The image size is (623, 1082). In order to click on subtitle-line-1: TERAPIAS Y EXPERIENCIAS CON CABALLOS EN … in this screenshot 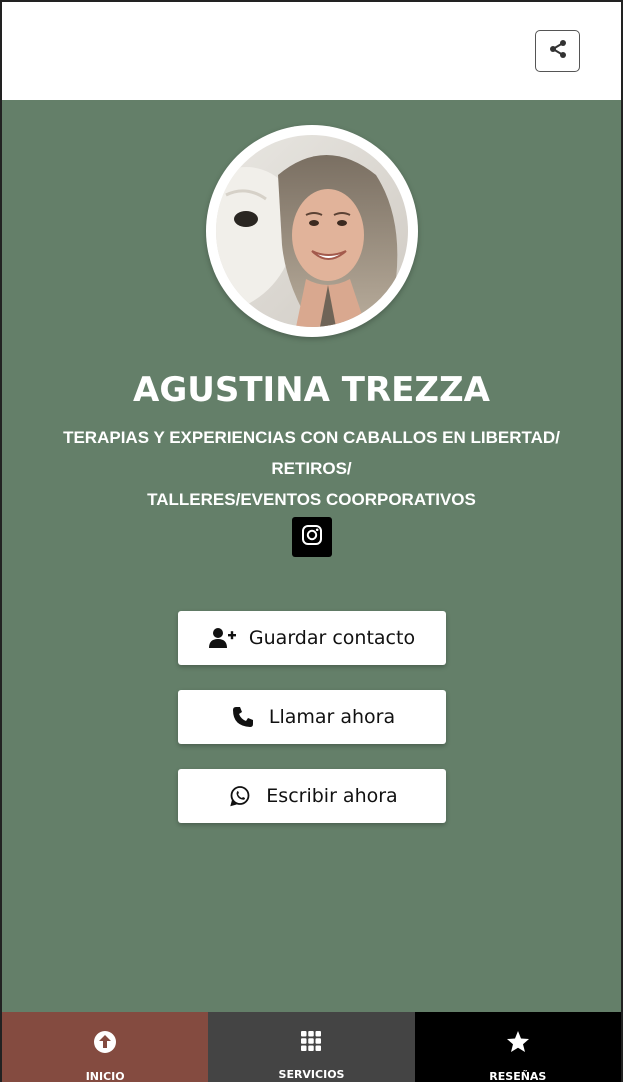, I will do `click(311, 453)`.